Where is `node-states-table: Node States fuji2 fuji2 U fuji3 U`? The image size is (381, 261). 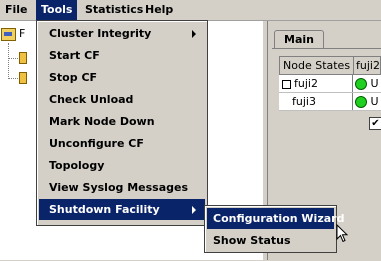 node-states-table: Node States fuji2 fuji2 U fuji3 U is located at coordinates (330, 83).